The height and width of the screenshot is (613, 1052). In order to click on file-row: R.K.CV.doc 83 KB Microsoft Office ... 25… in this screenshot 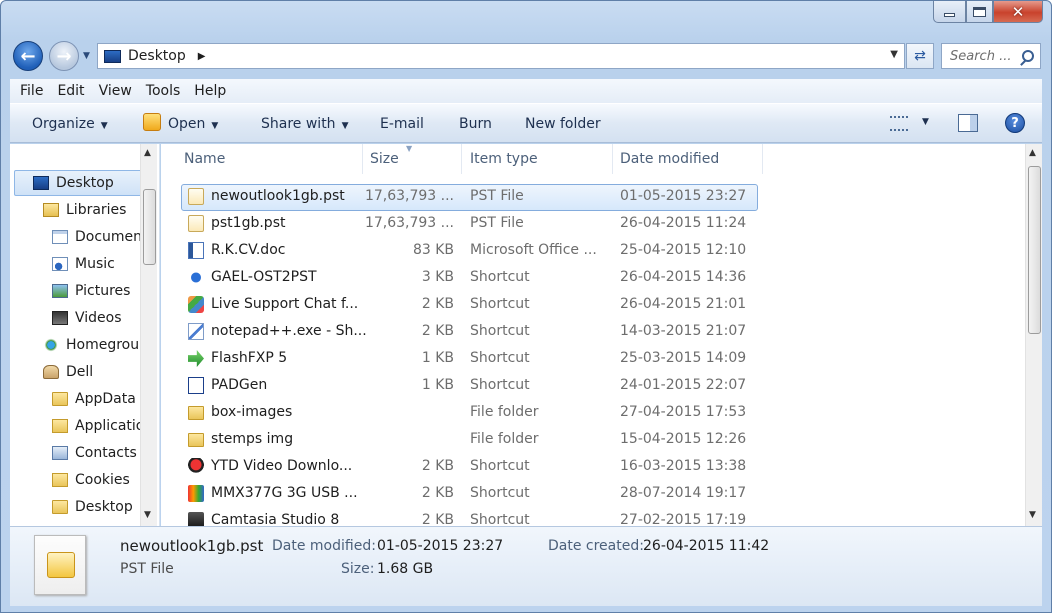, I will do `click(593, 250)`.